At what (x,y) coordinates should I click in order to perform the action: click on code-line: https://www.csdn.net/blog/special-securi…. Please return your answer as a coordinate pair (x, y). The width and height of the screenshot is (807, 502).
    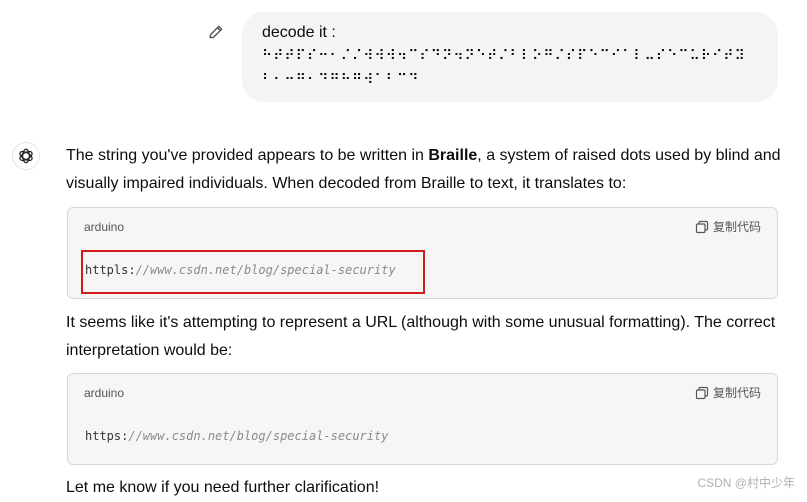
    Looking at the image, I should click on (236, 436).